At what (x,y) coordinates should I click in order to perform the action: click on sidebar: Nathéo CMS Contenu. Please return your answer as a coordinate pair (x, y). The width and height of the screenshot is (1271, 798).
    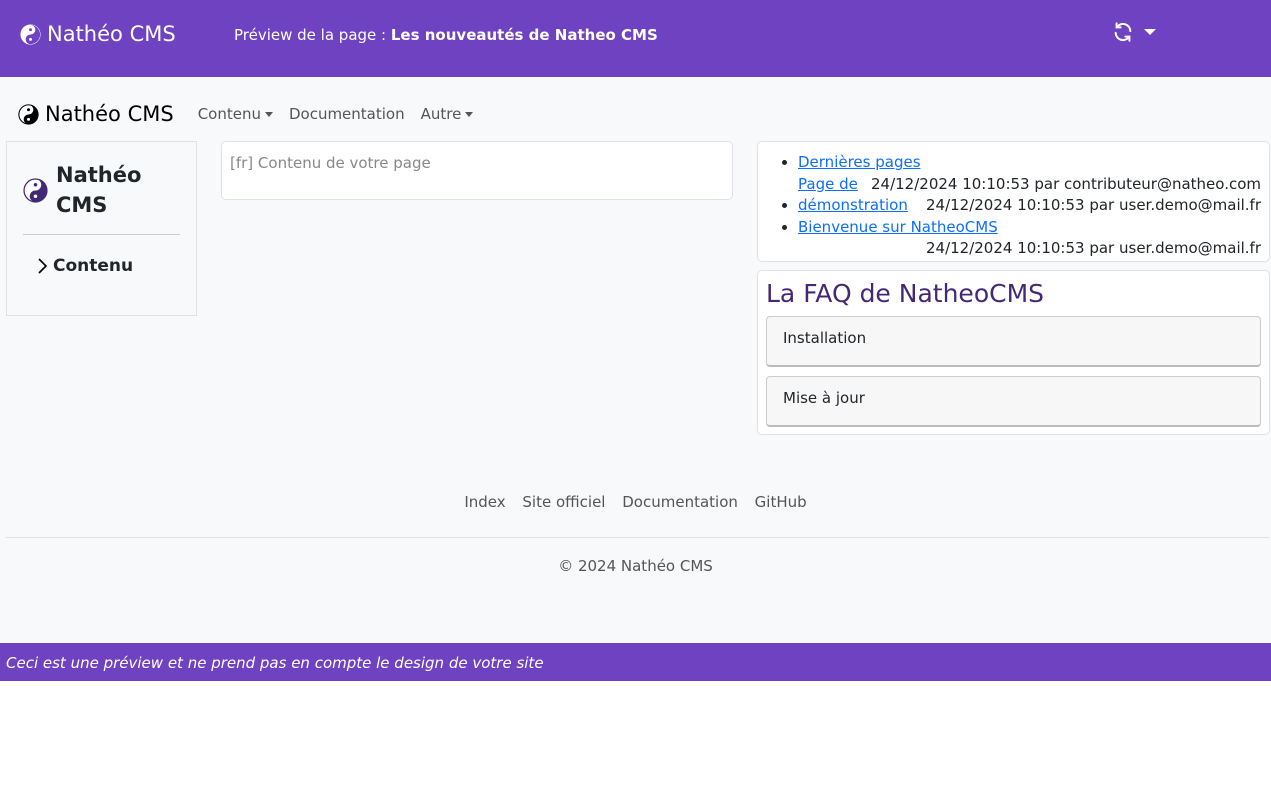
    Looking at the image, I should click on (101, 228).